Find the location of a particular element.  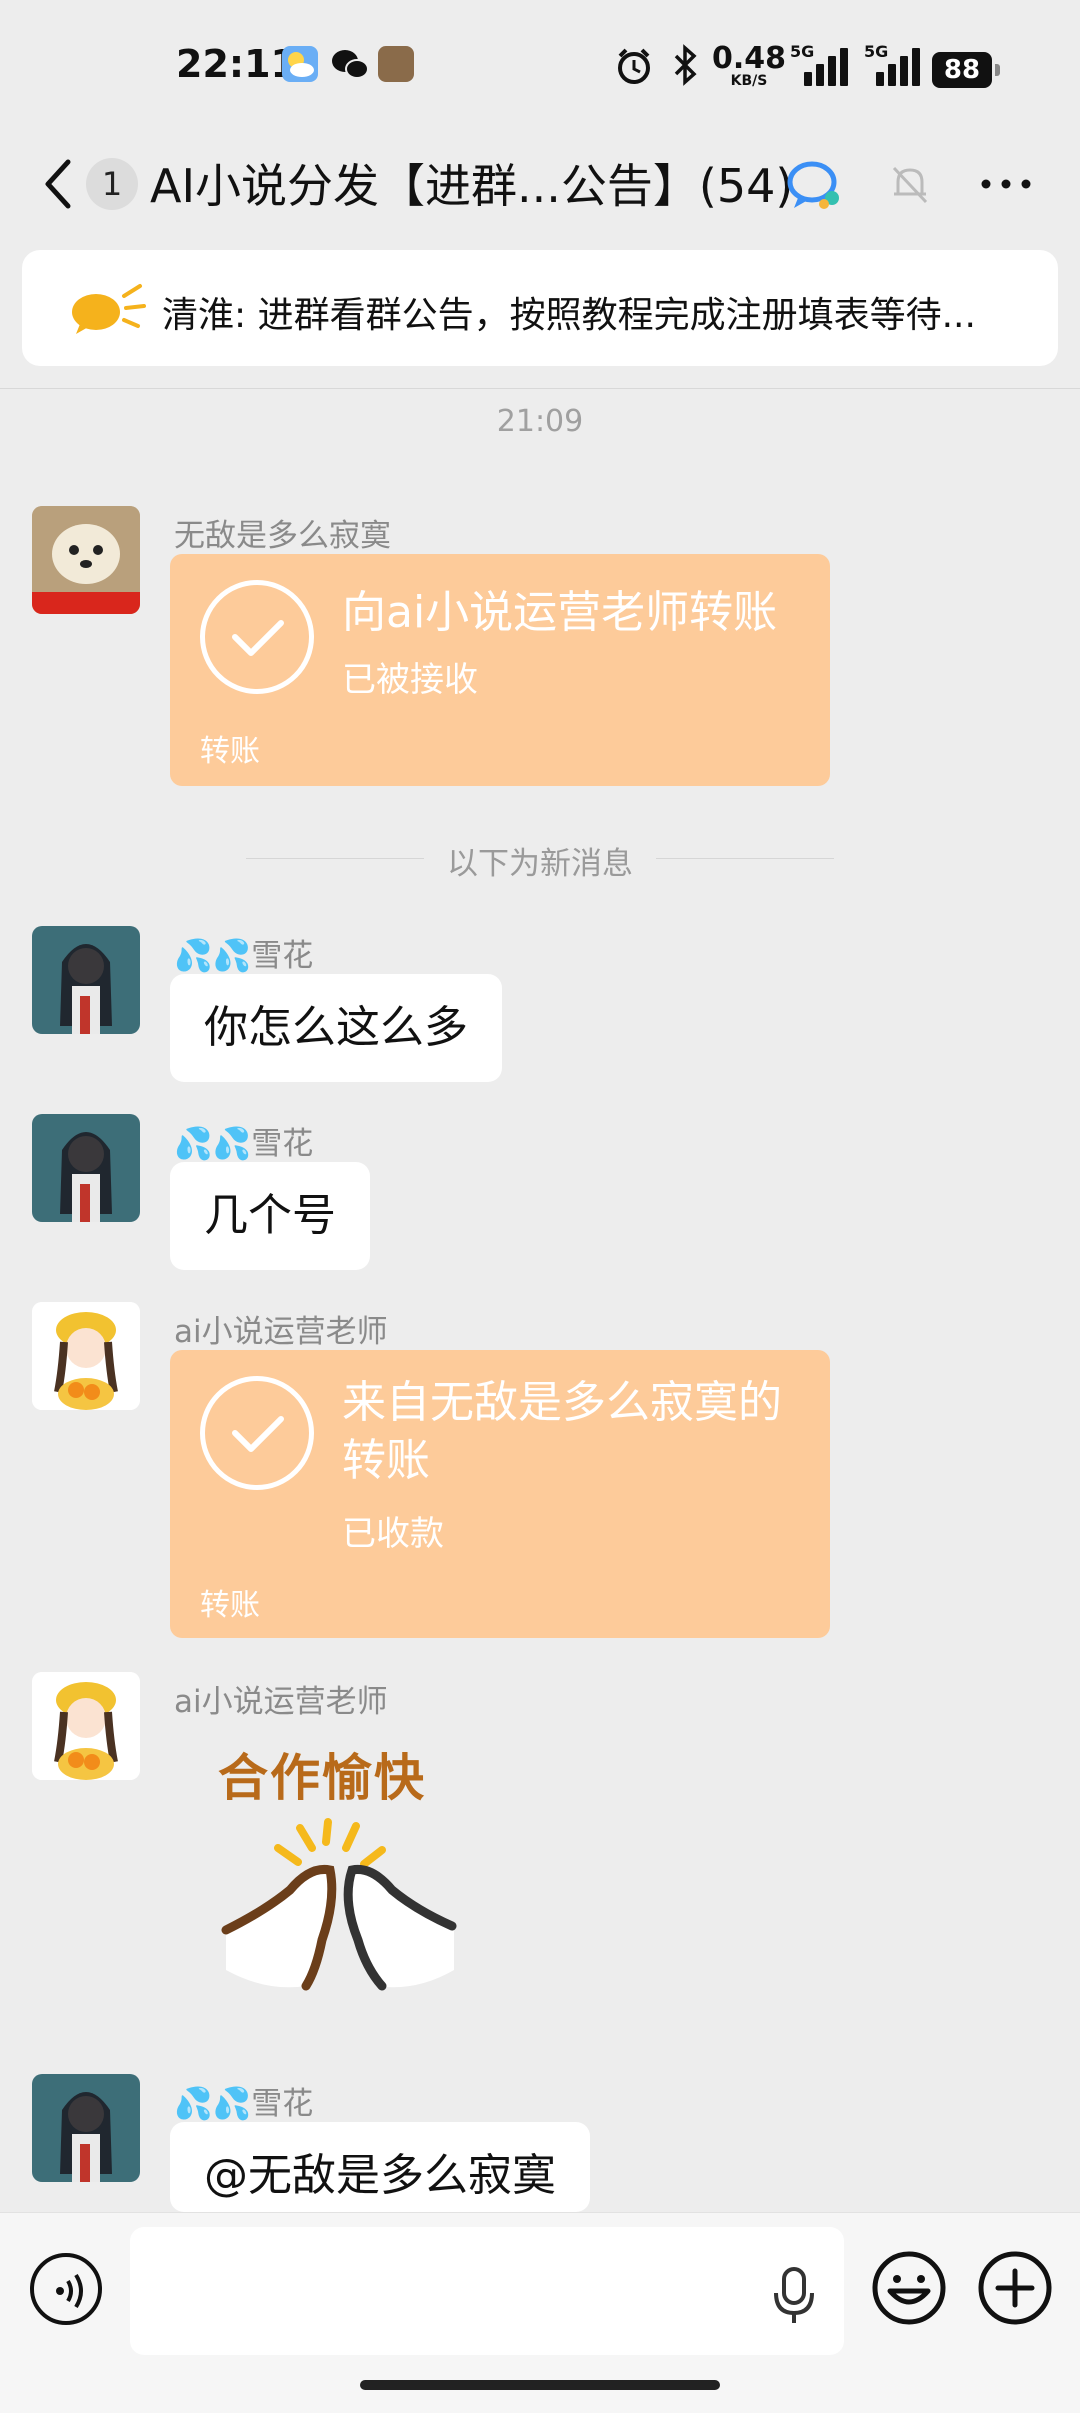

sender-name: 无敌是多么寂寞 is located at coordinates (282, 536).